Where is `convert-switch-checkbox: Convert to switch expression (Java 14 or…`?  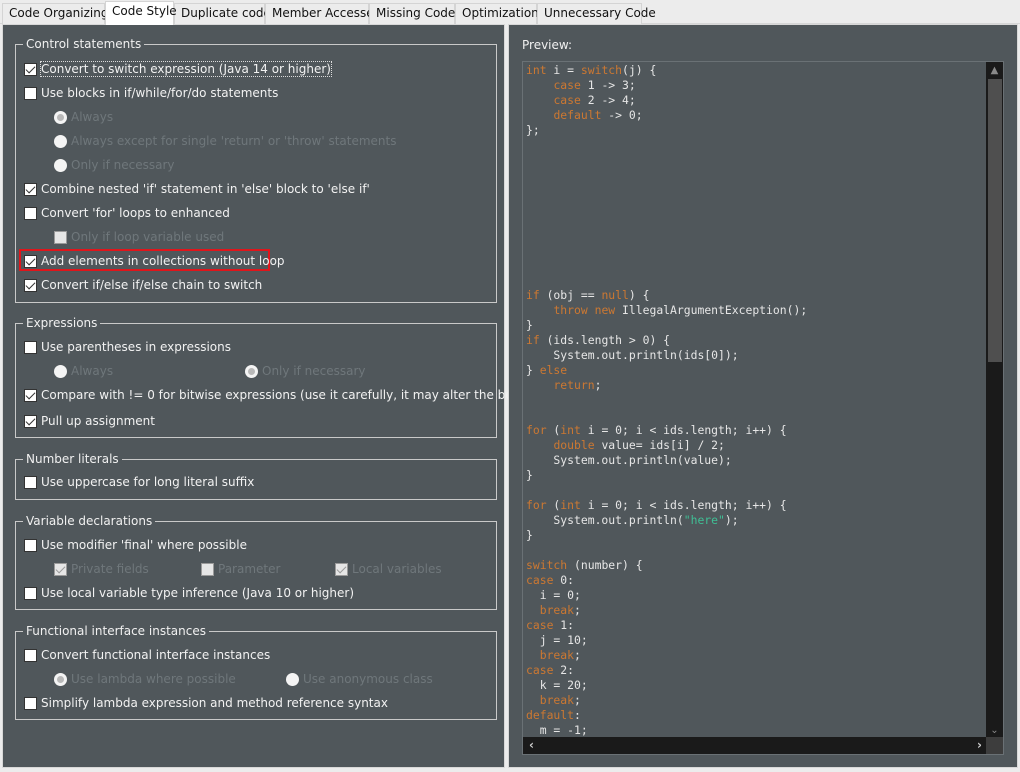
convert-switch-checkbox: Convert to switch expression (Java 14 or… is located at coordinates (178, 69).